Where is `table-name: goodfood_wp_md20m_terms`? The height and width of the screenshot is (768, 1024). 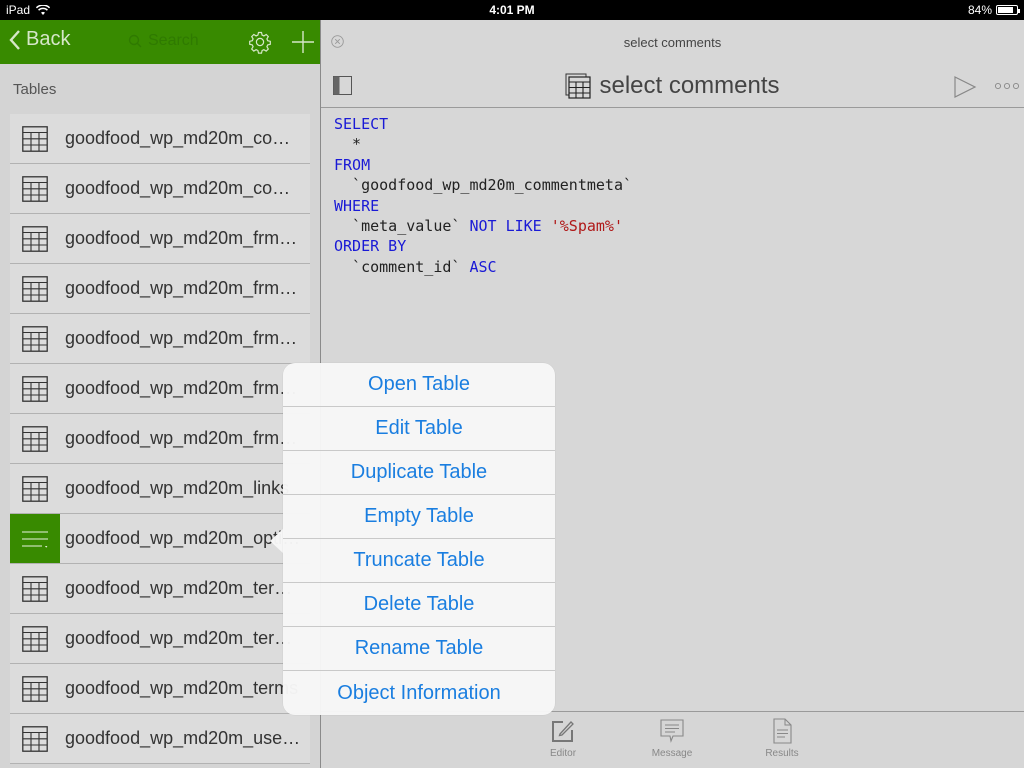
table-name: goodfood_wp_md20m_terms is located at coordinates (182, 688).